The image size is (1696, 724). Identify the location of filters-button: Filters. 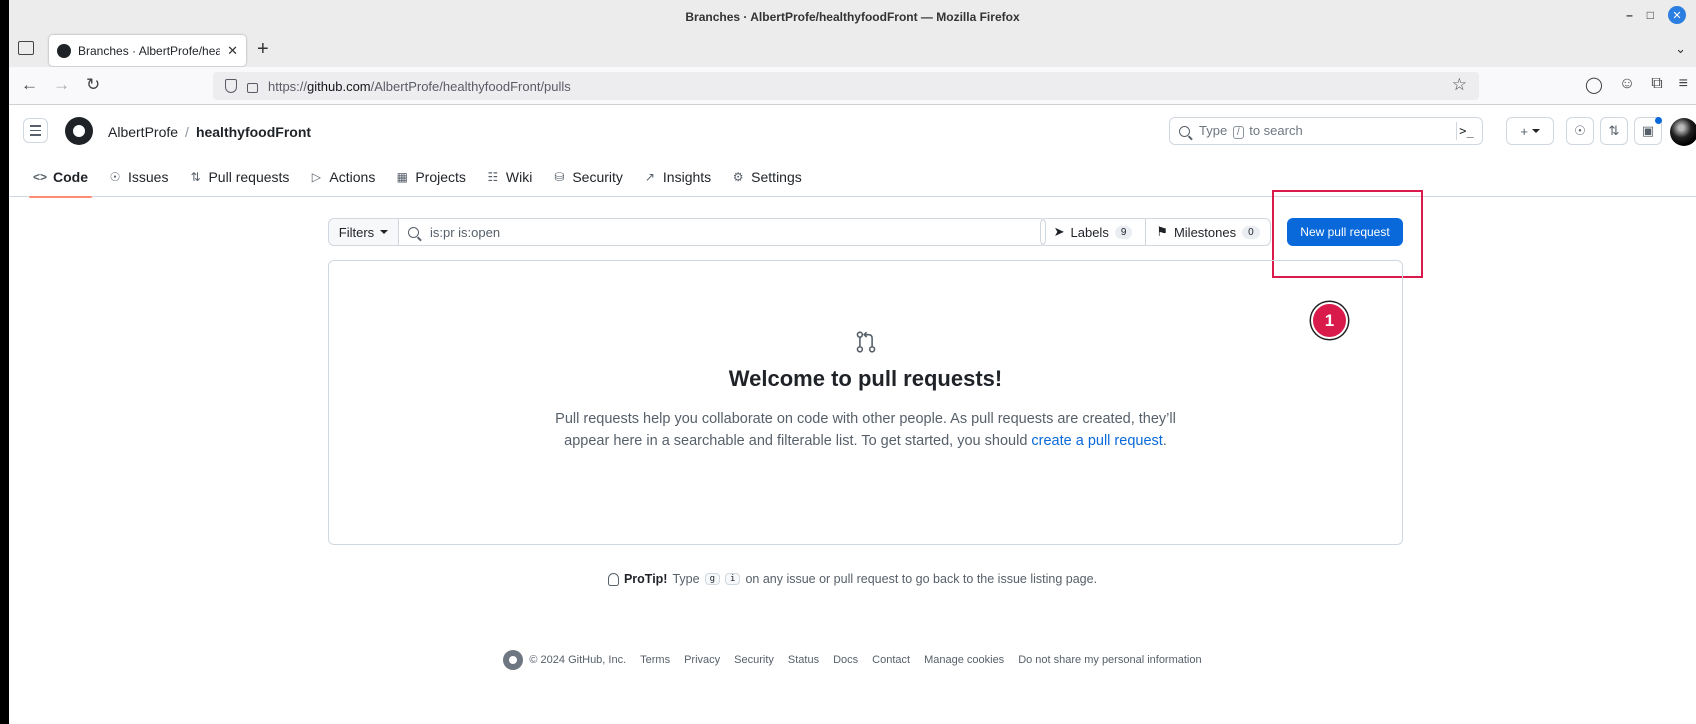
(363, 232).